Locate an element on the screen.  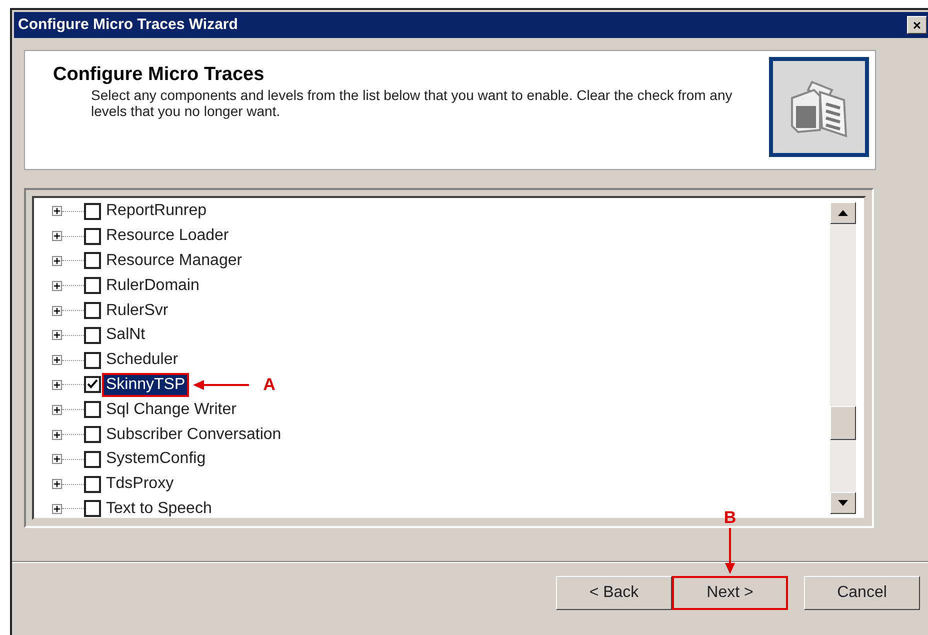
tree-item: Resource Manager is located at coordinates (174, 260).